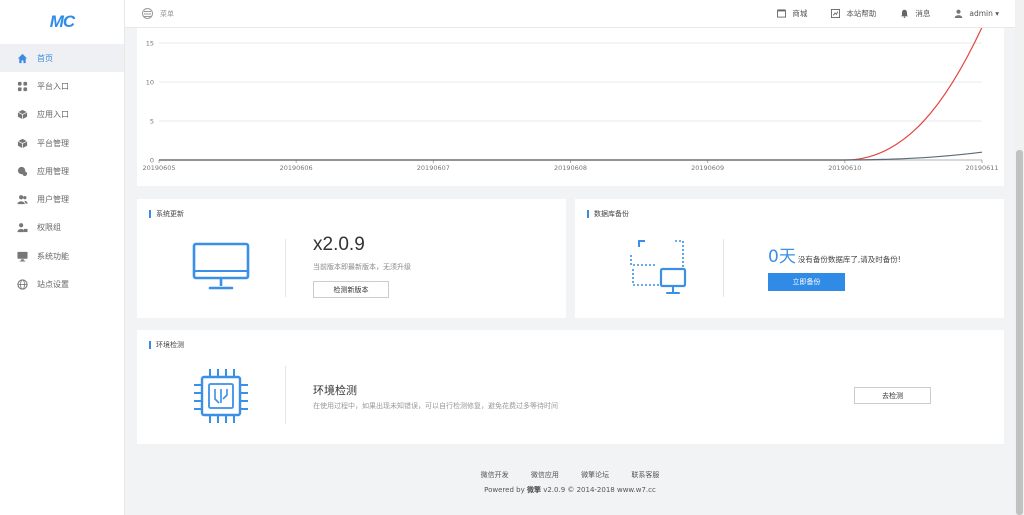  I want to click on puzzle-icon, so click(22, 171).